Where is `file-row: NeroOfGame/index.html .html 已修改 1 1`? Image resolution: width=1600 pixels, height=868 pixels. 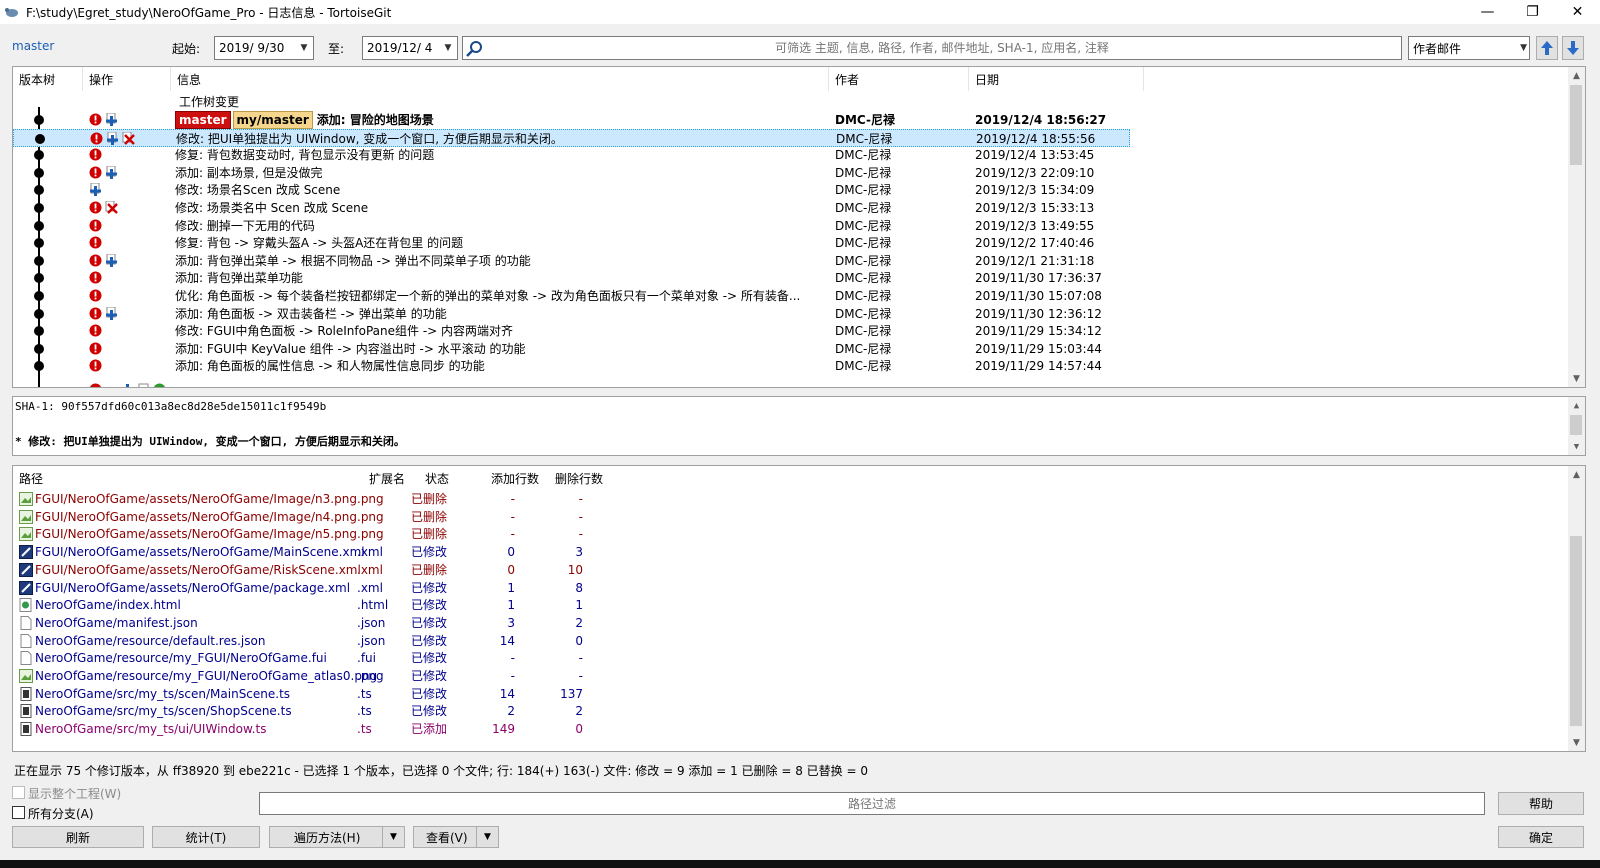 file-row: NeroOfGame/index.html .html 已修改 1 1 is located at coordinates (313, 605).